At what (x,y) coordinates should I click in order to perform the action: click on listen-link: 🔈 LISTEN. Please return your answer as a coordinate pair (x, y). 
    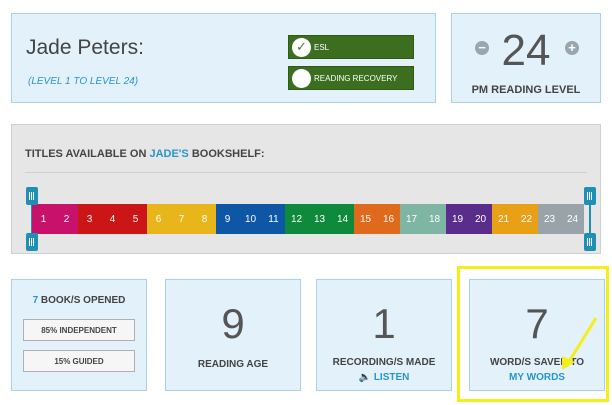
    Looking at the image, I should click on (384, 377).